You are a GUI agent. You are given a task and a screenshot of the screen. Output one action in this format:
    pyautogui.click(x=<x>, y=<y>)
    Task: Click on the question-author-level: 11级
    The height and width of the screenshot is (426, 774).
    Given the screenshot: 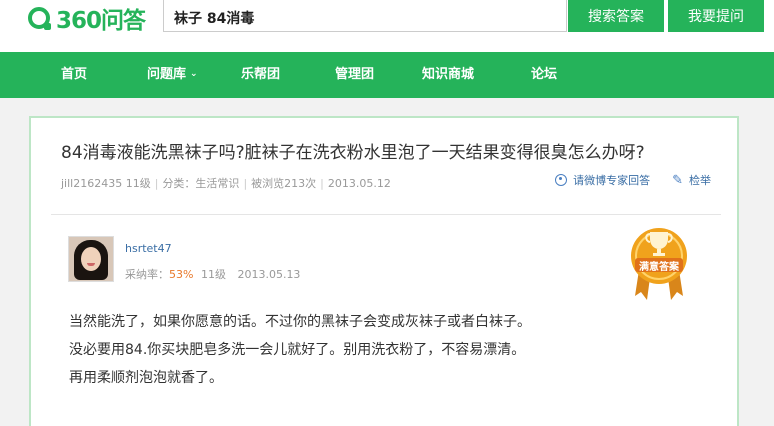 What is the action you would take?
    pyautogui.click(x=138, y=183)
    